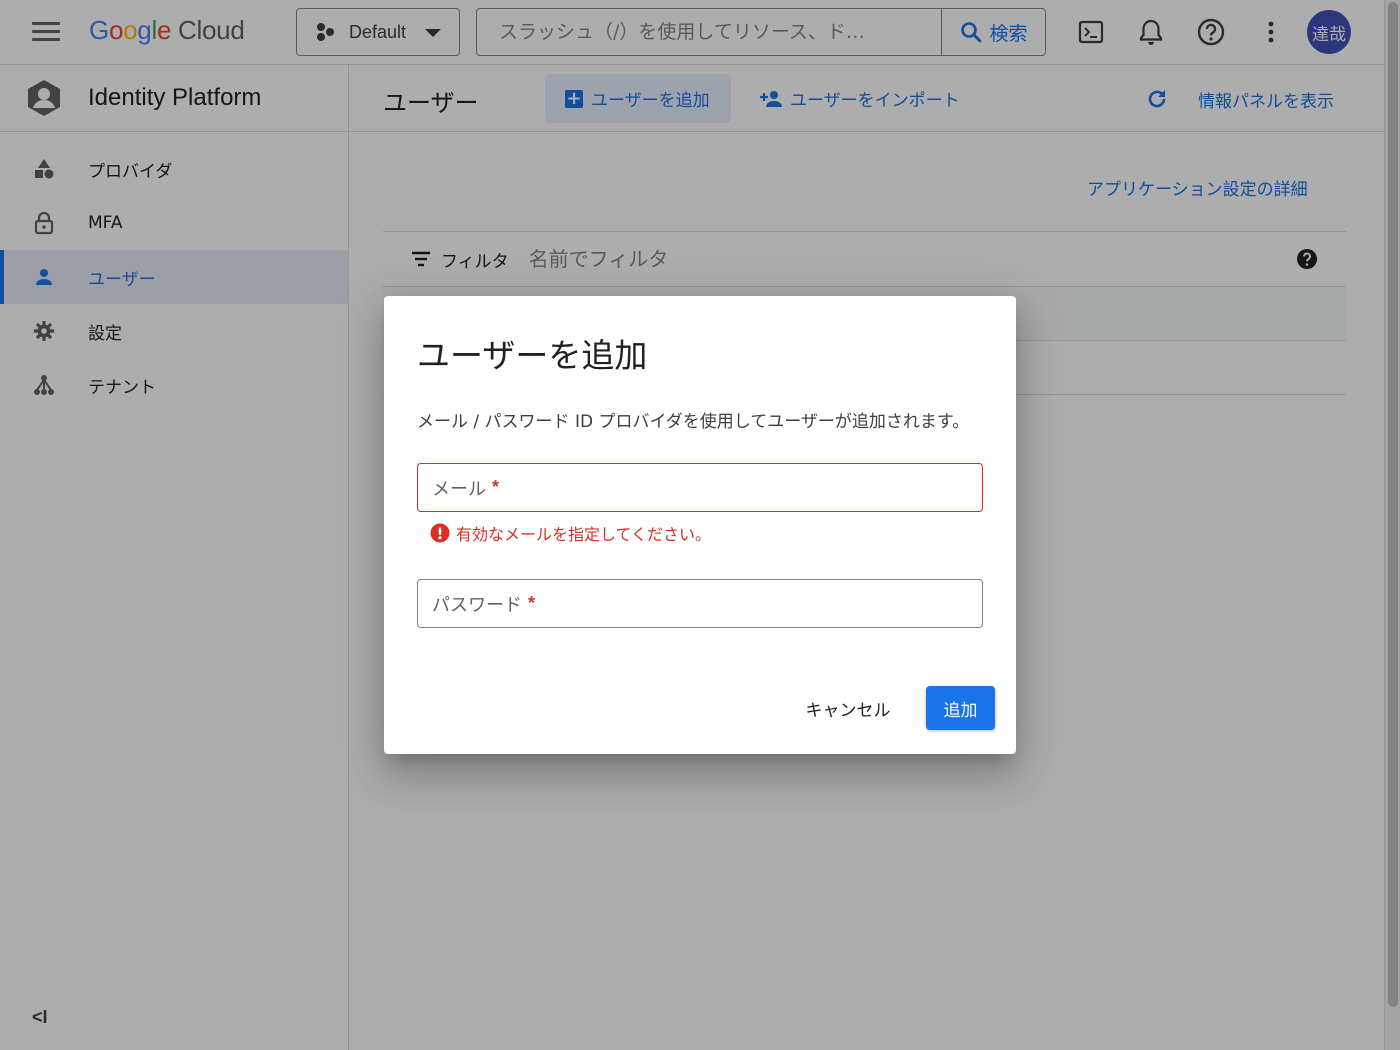  What do you see at coordinates (477, 605) in the screenshot?
I see `password-field-label: パスワード` at bounding box center [477, 605].